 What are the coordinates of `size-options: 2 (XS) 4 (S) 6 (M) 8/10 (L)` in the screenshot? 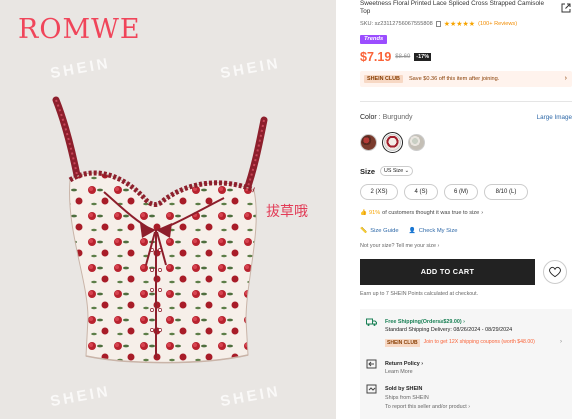 It's located at (444, 192).